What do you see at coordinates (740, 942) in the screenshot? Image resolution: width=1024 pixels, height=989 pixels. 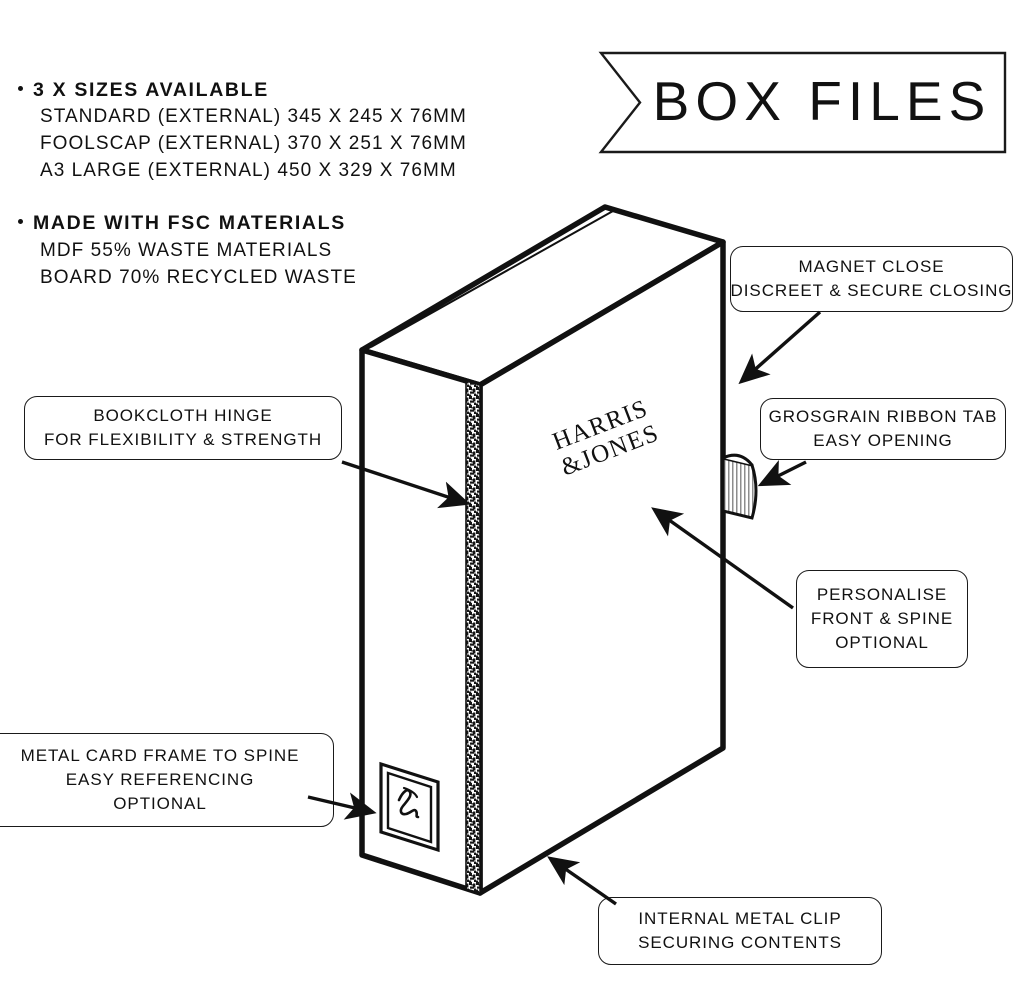 I see `callout-line: SECURING CONTENTS` at bounding box center [740, 942].